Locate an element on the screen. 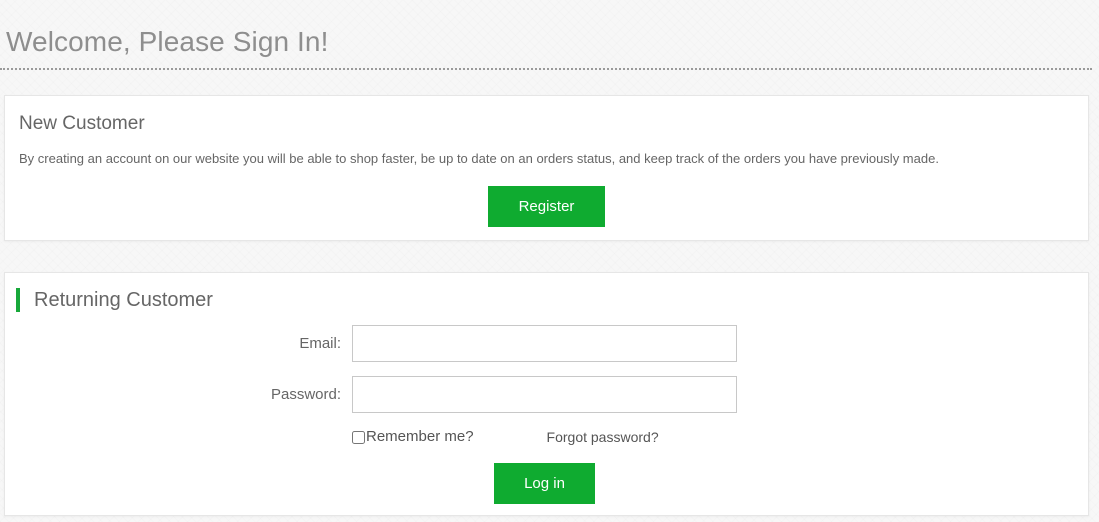 The height and width of the screenshot is (522, 1099). email-row: Email: is located at coordinates (546, 343).